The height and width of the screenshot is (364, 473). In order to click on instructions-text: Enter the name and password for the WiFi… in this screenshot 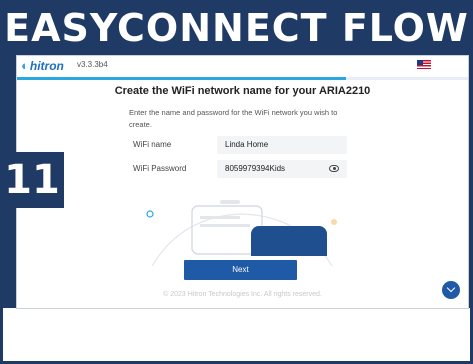, I will do `click(233, 118)`.